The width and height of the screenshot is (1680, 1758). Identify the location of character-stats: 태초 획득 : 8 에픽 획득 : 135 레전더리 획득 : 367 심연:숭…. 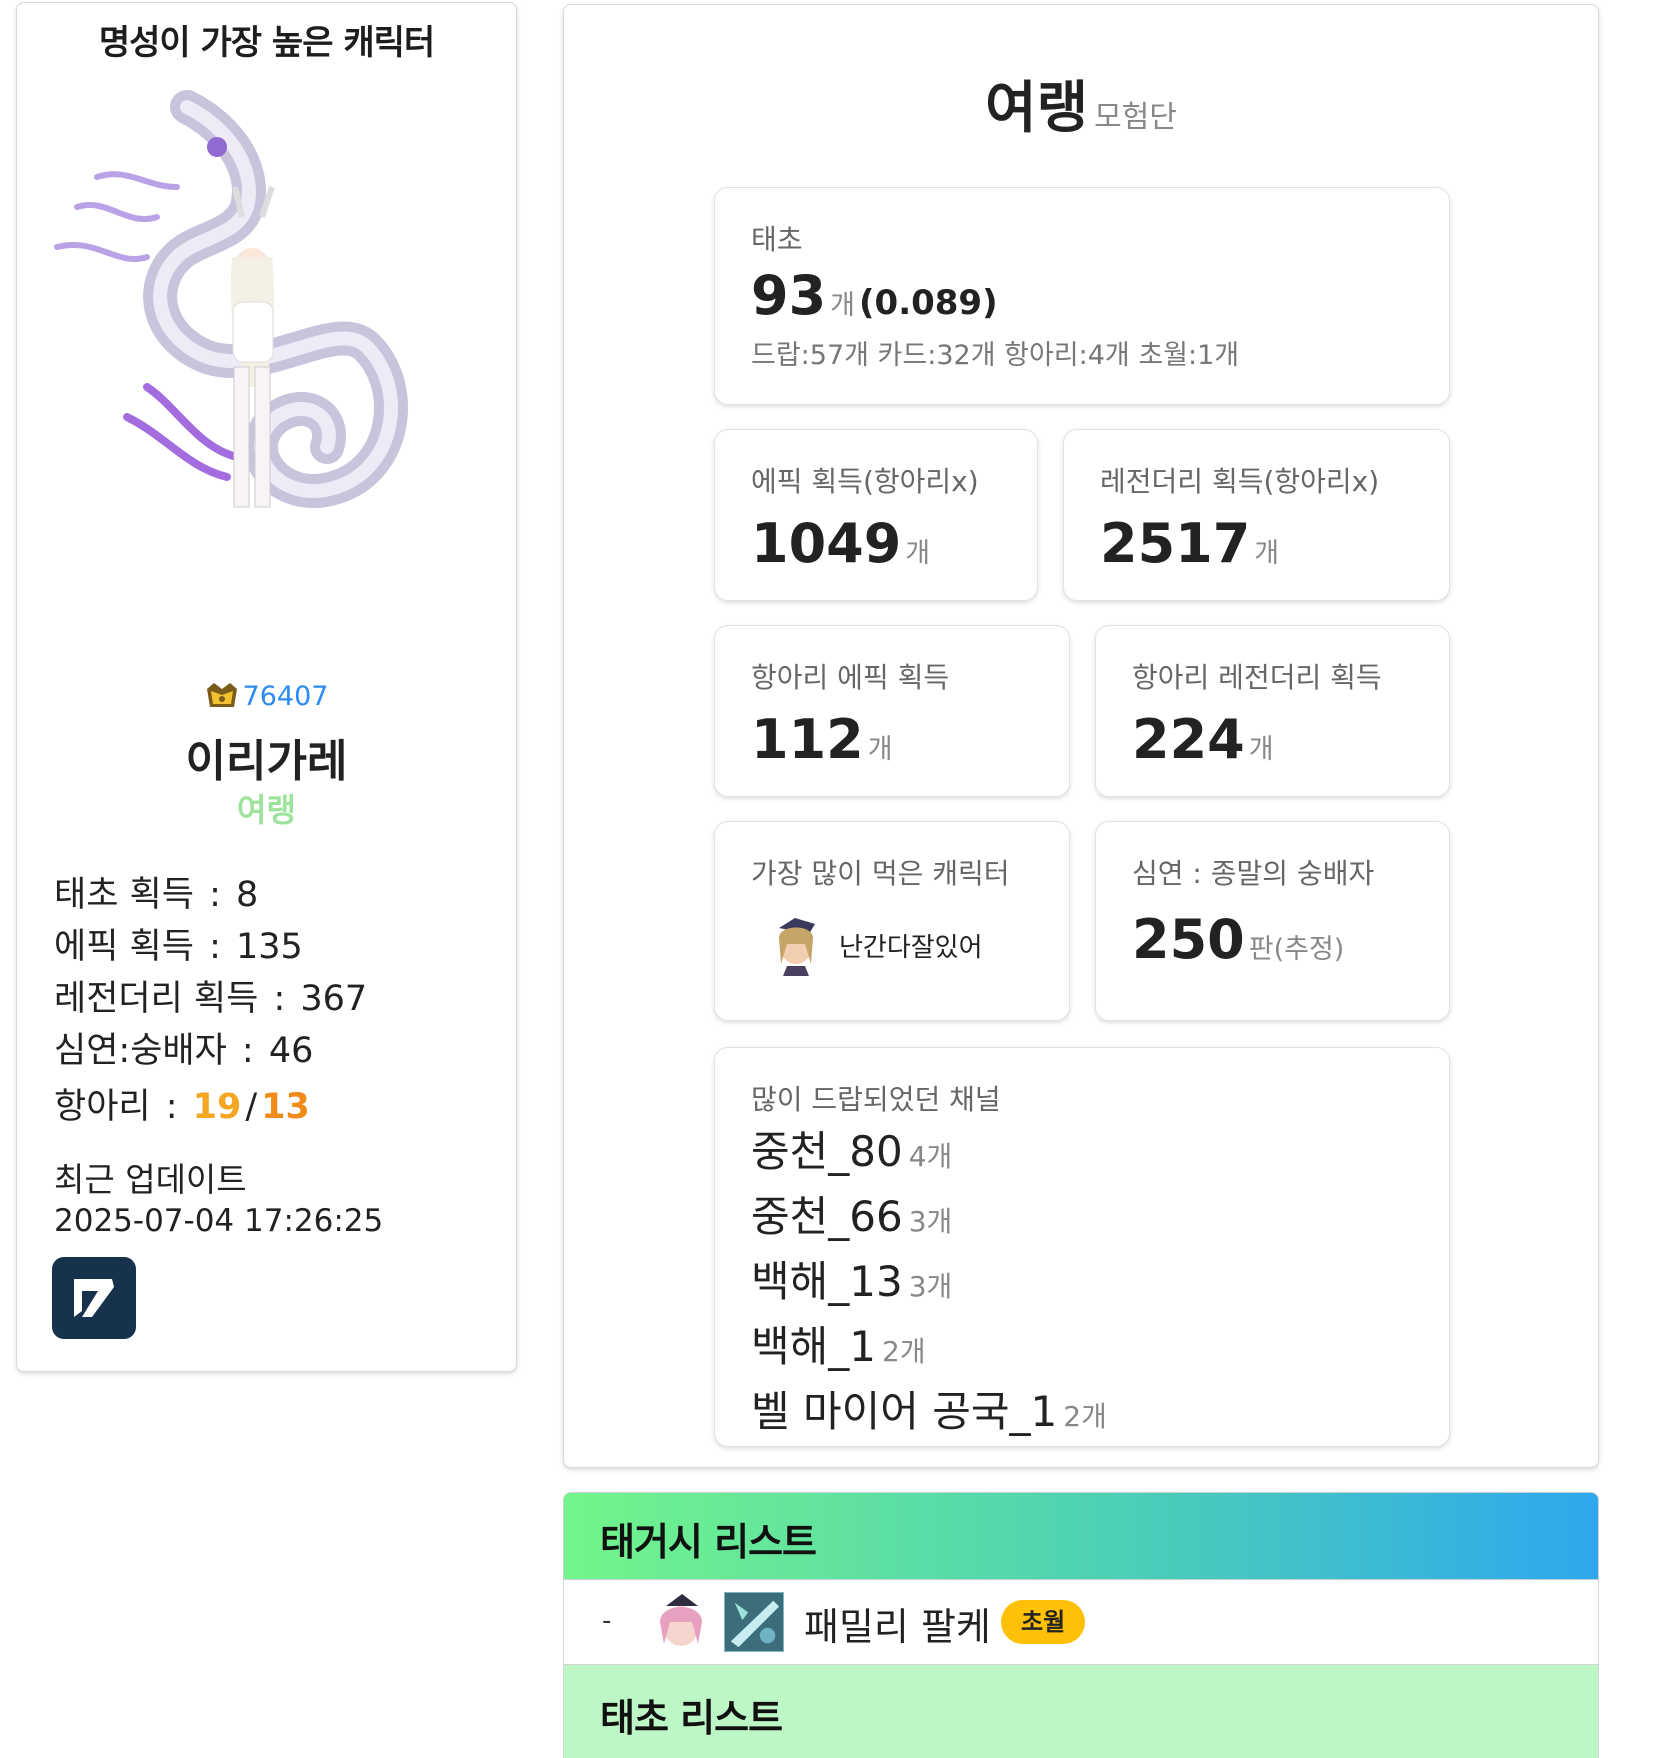
(210, 1001).